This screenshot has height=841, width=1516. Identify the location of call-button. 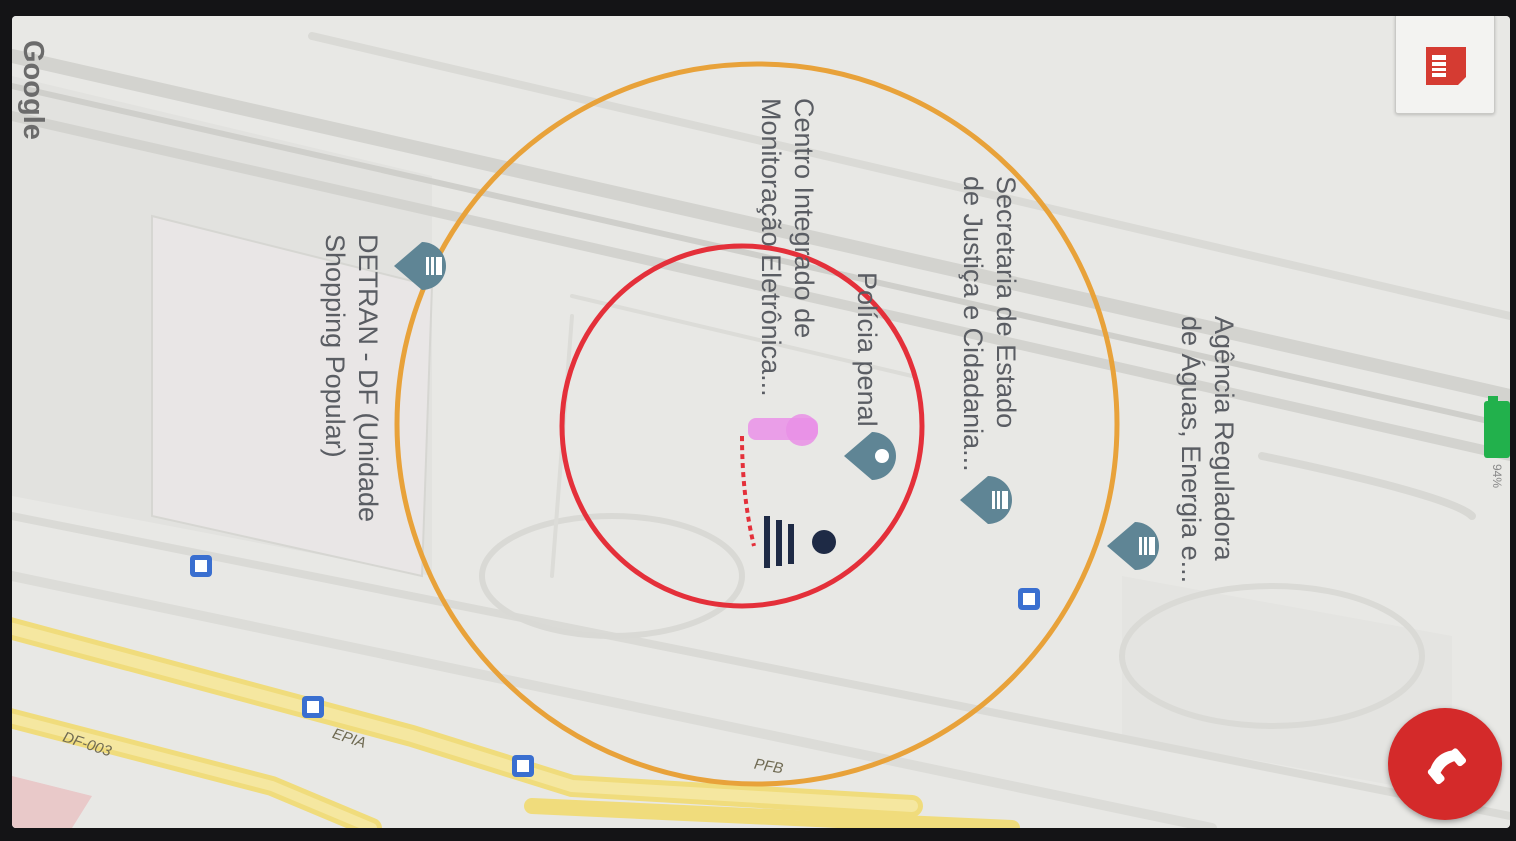
(1445, 764).